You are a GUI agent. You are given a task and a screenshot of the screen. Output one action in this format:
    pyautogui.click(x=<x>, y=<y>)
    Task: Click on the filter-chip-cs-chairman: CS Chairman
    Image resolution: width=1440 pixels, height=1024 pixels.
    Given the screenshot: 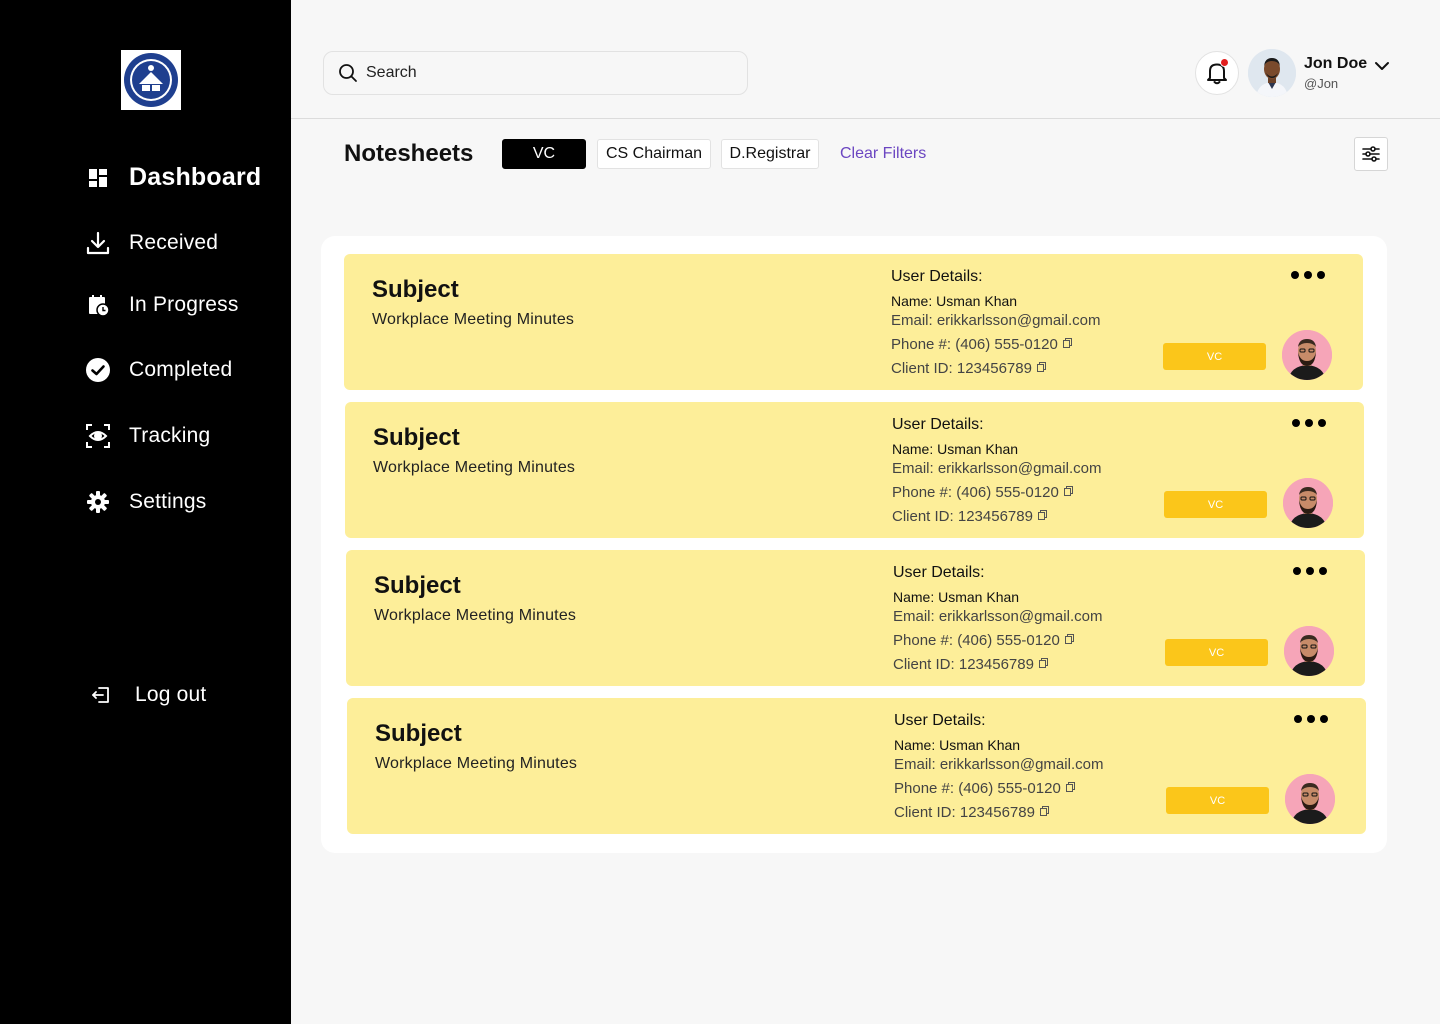 What is the action you would take?
    pyautogui.click(x=654, y=154)
    